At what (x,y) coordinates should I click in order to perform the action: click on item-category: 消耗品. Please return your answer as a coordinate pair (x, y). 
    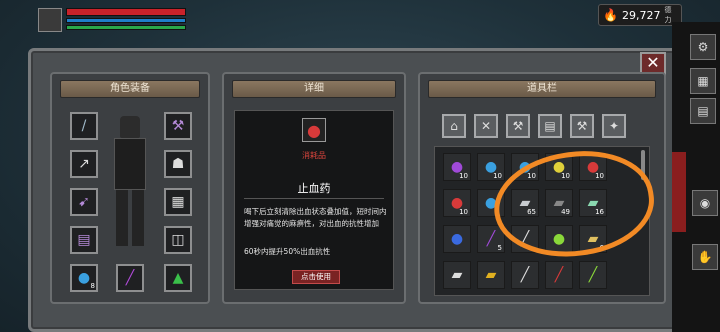
    Looking at the image, I should click on (314, 155).